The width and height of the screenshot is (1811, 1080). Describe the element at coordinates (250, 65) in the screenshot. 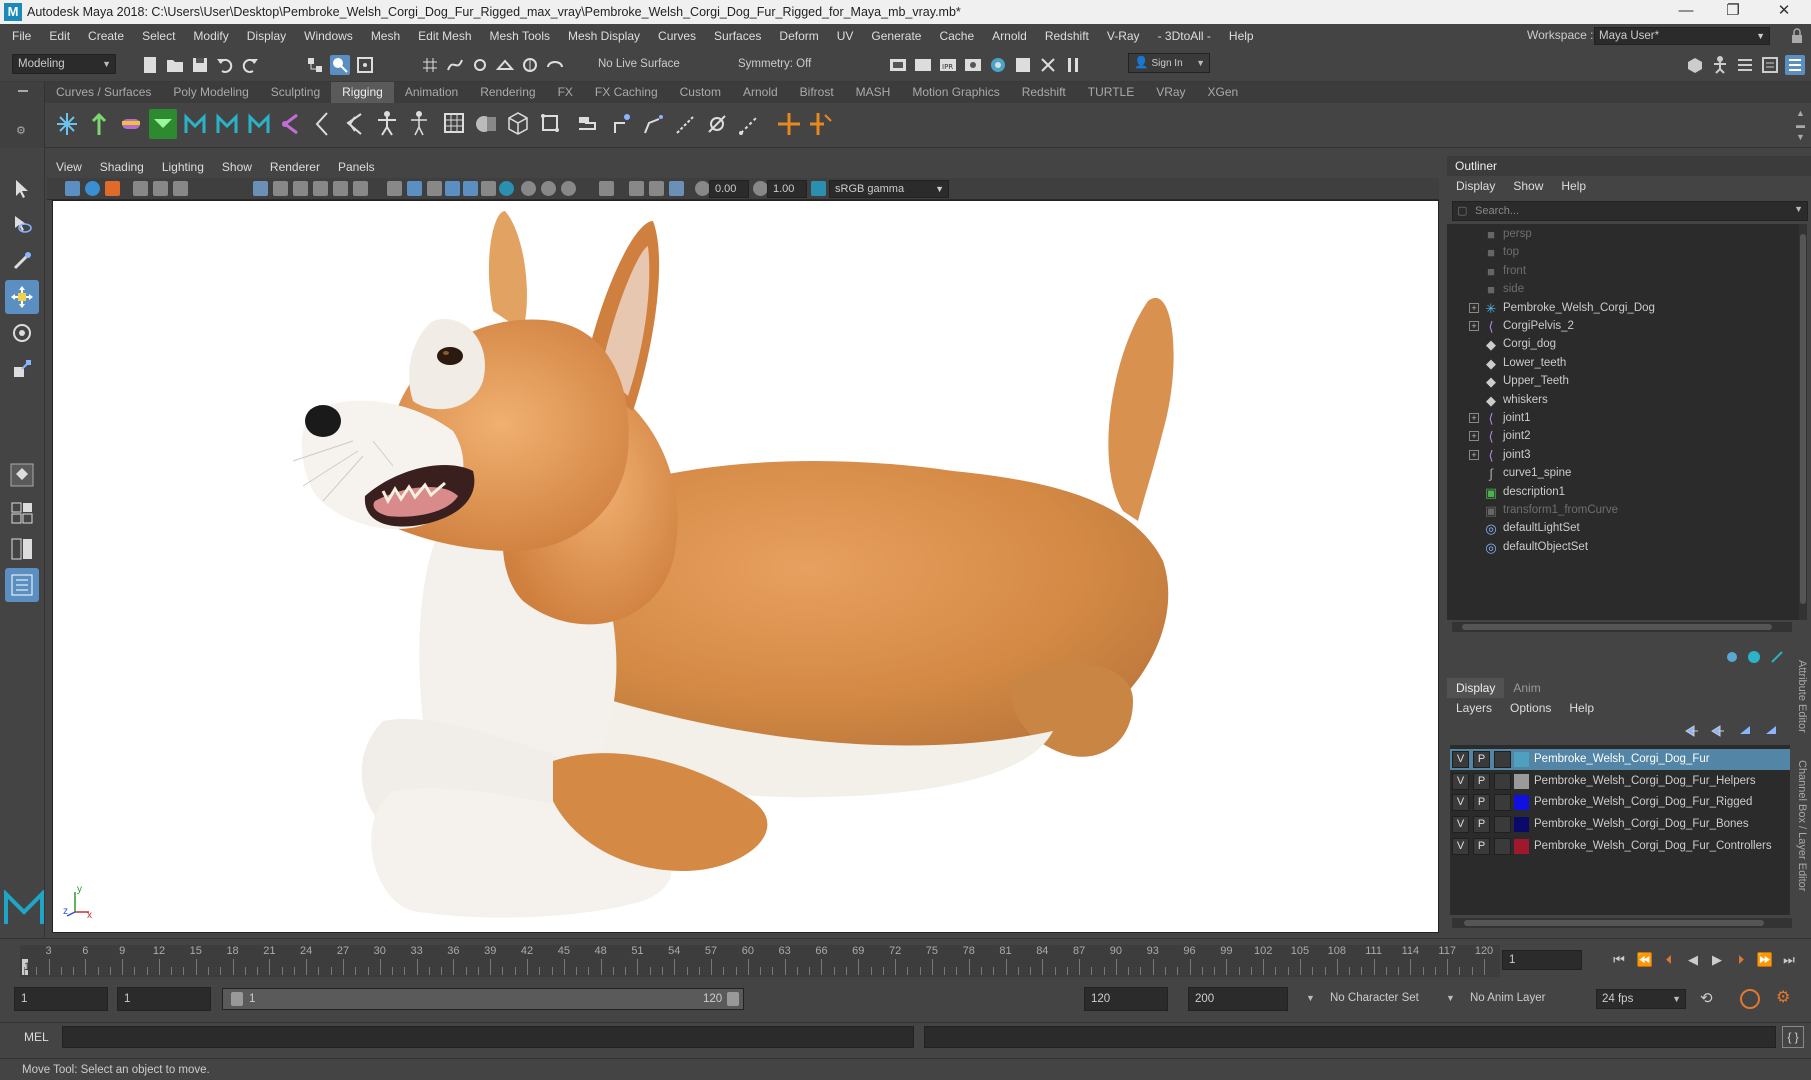

I see `redo-icon` at that location.